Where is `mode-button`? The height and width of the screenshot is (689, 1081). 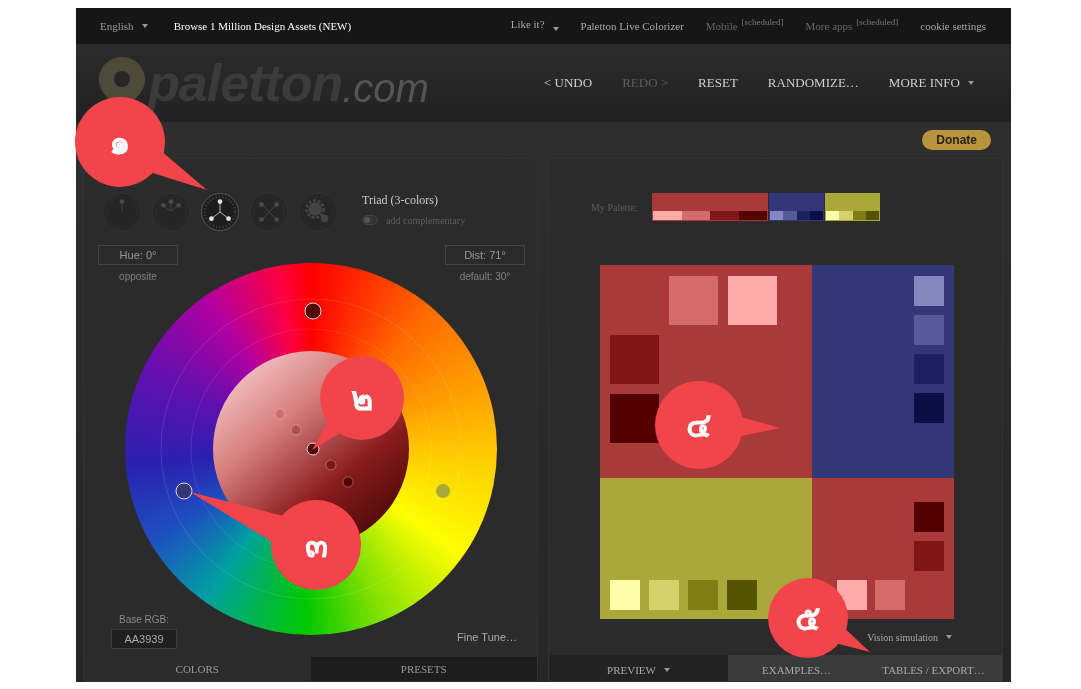
mode-button is located at coordinates (220, 212).